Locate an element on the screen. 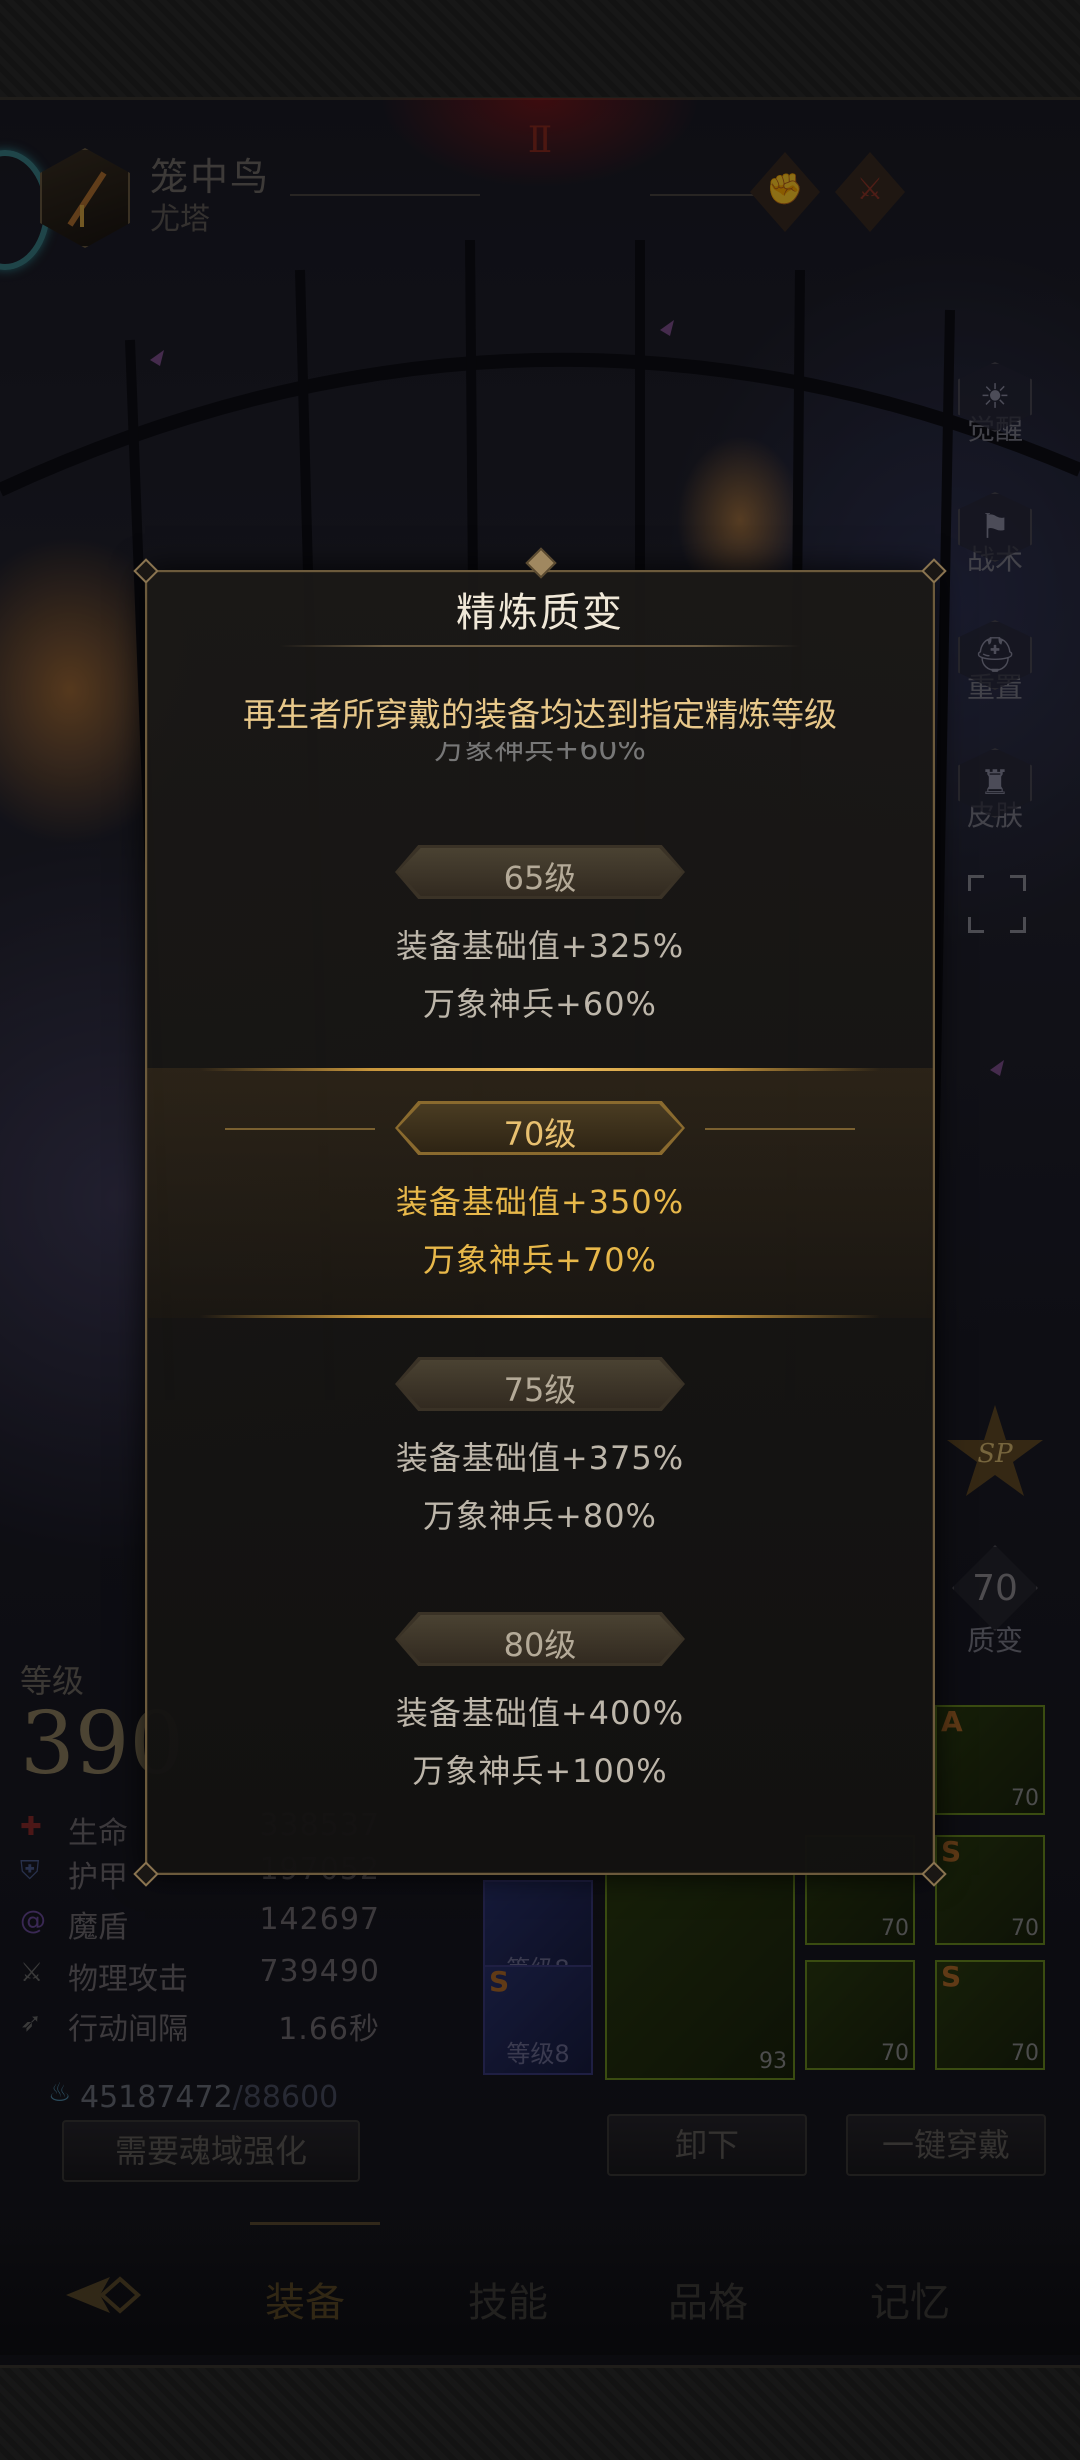 This screenshot has width=1080, height=2460. title-divider is located at coordinates (540, 646).